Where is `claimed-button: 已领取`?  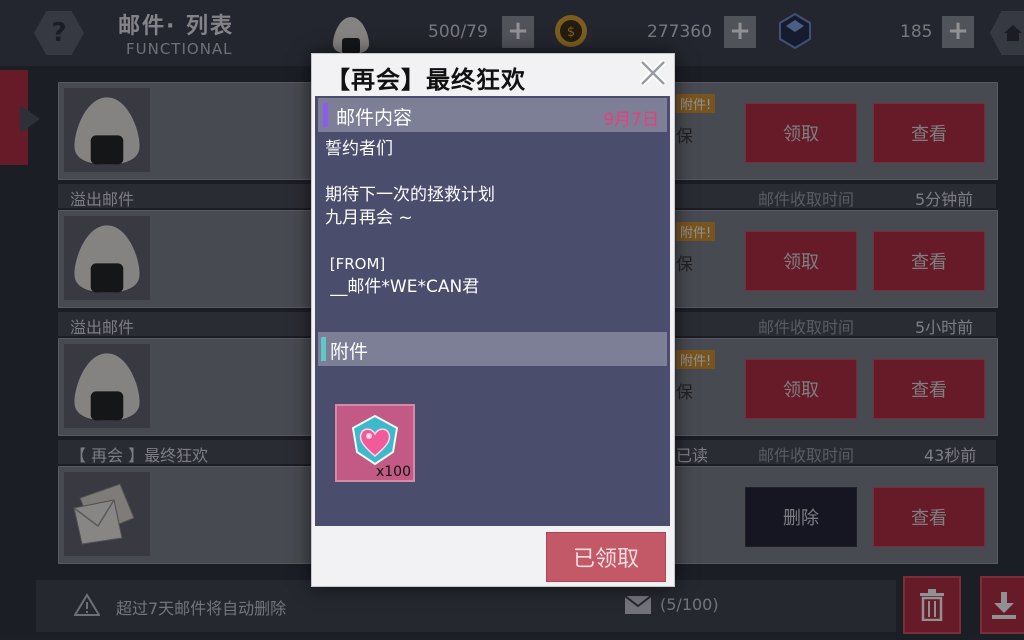
claimed-button: 已领取 is located at coordinates (606, 557).